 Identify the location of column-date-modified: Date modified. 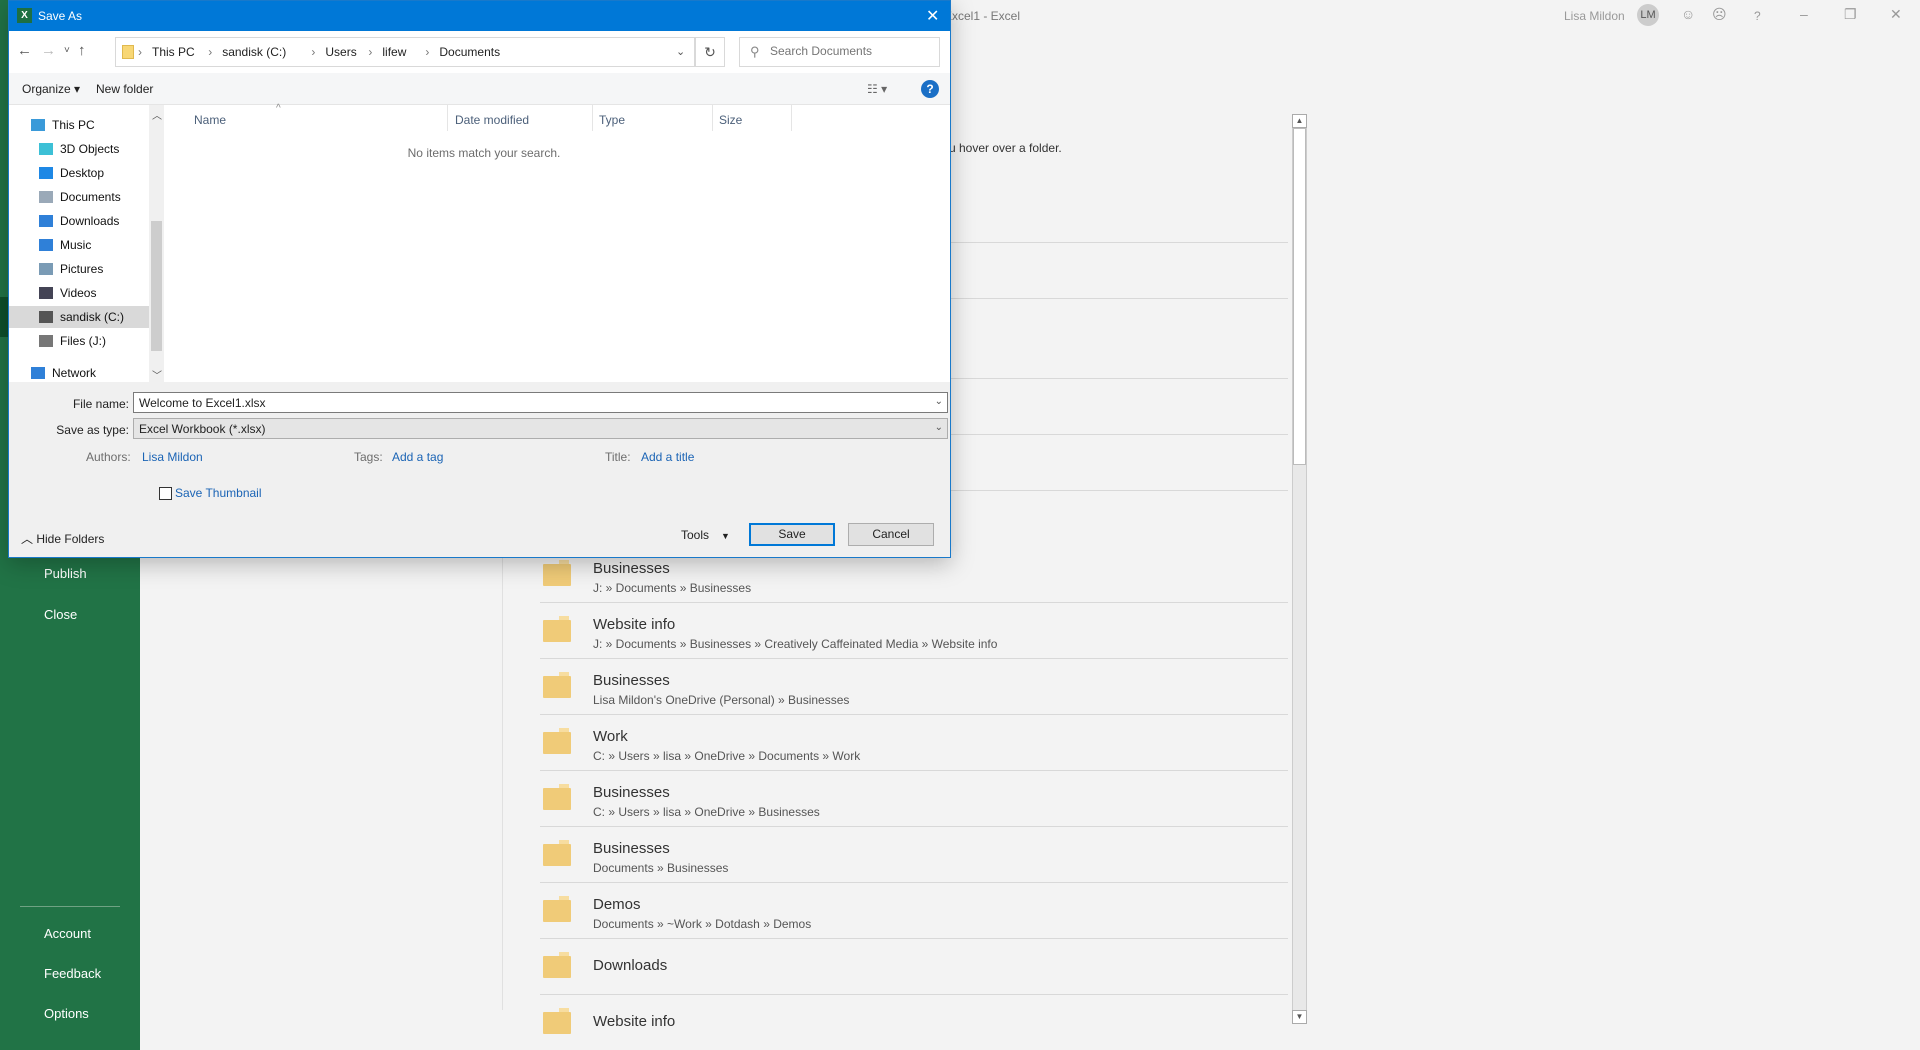
(492, 120).